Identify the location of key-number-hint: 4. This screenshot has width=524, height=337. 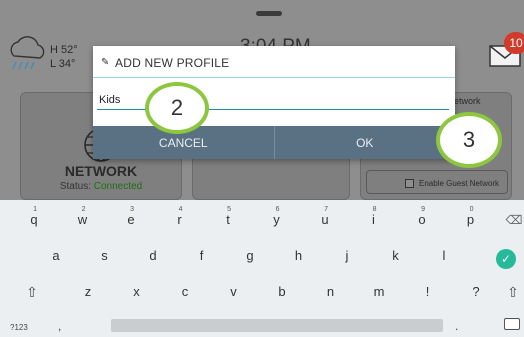
(180, 209).